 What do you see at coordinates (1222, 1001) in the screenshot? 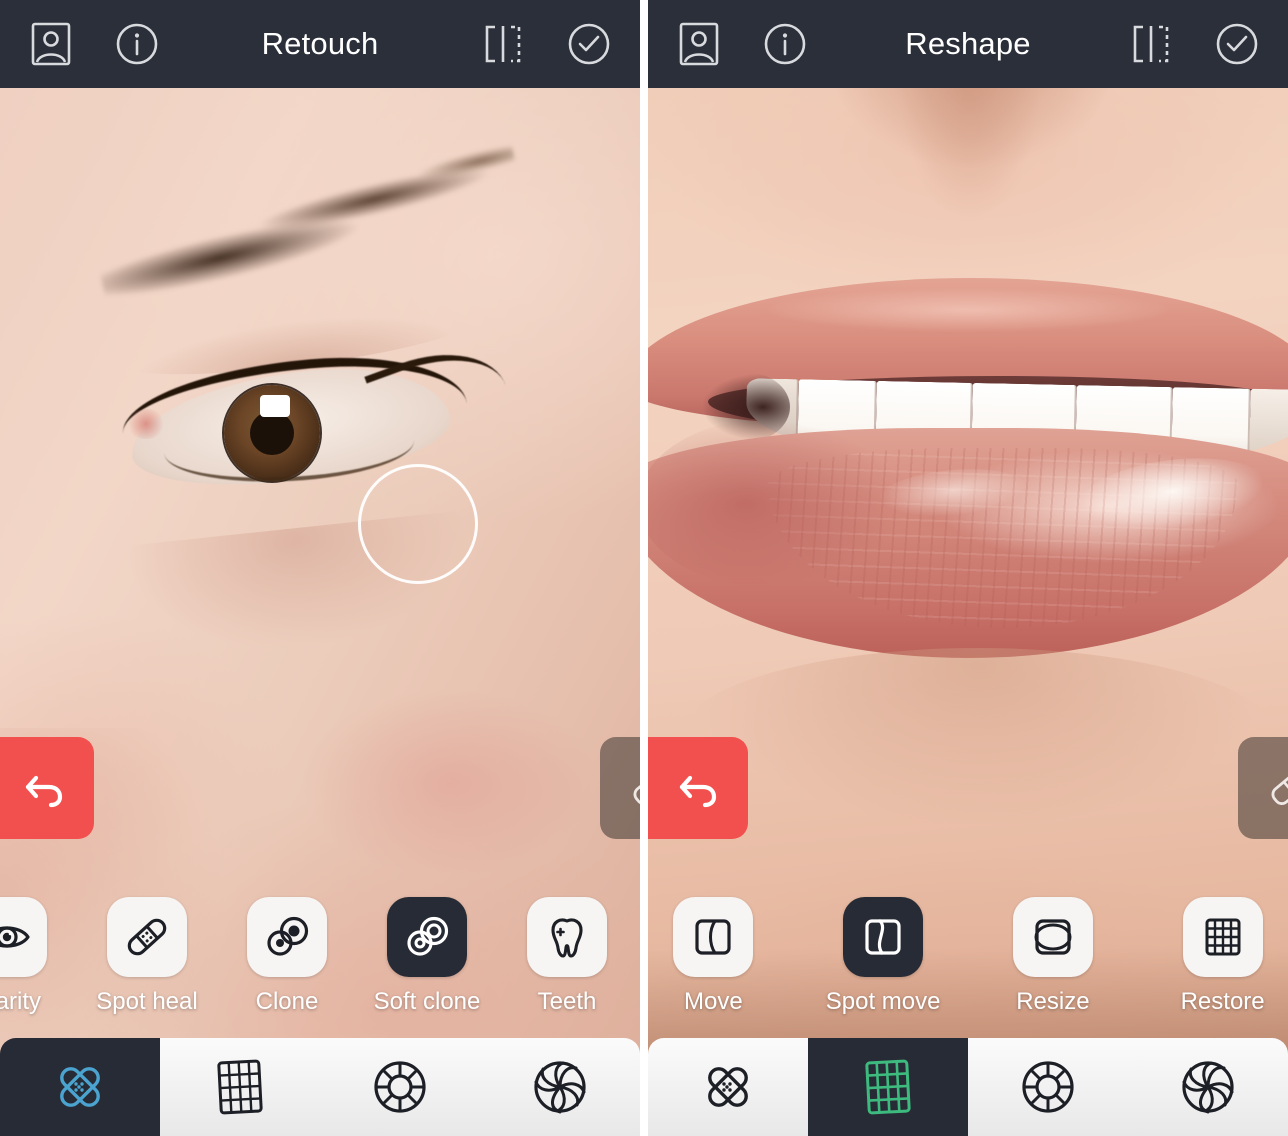
I see `tool-label-restore: Restore` at bounding box center [1222, 1001].